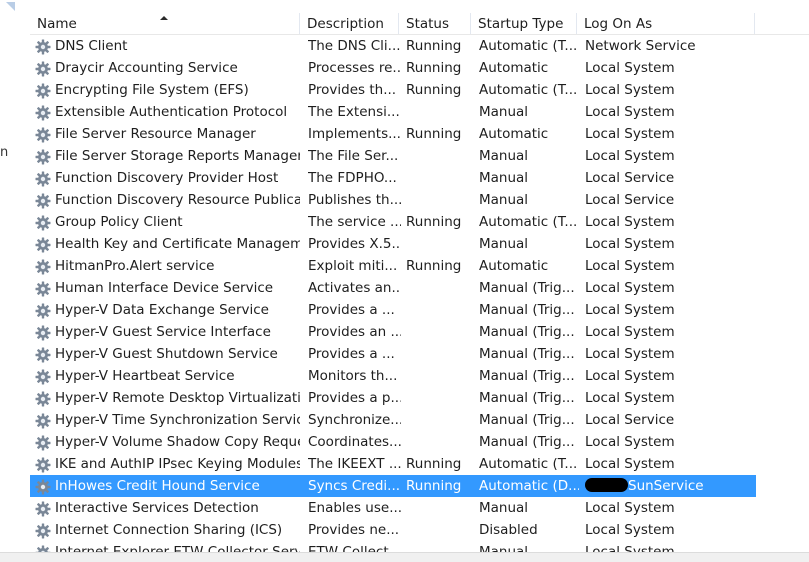 Image resolution: width=809 pixels, height=562 pixels. What do you see at coordinates (119, 222) in the screenshot?
I see `service-name: Group Policy Client` at bounding box center [119, 222].